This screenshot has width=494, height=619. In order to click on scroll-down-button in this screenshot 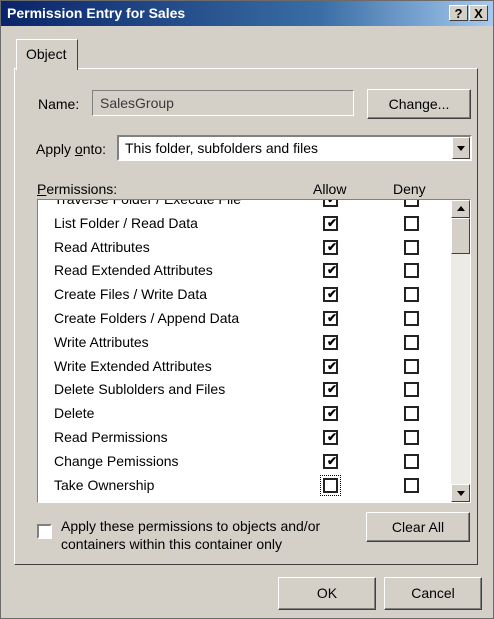, I will do `click(460, 493)`.